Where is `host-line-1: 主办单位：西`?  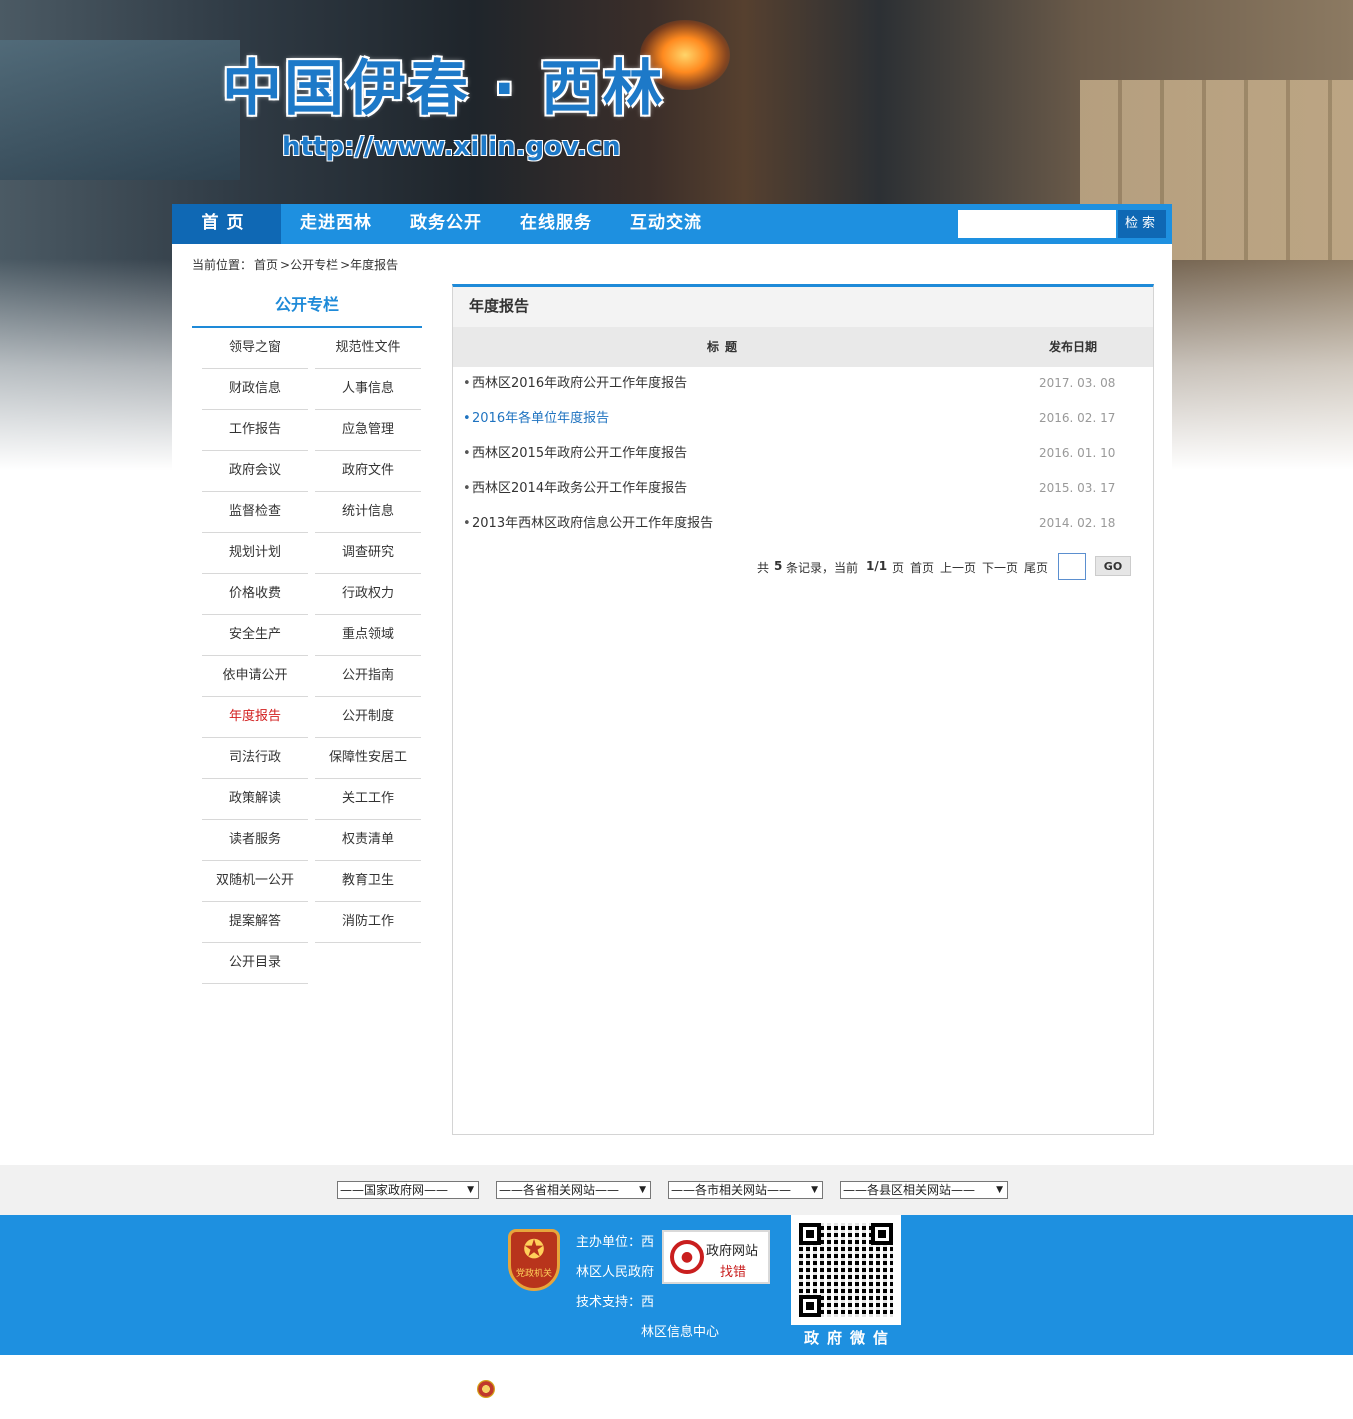
host-line-1: 主办单位：西 is located at coordinates (615, 1242).